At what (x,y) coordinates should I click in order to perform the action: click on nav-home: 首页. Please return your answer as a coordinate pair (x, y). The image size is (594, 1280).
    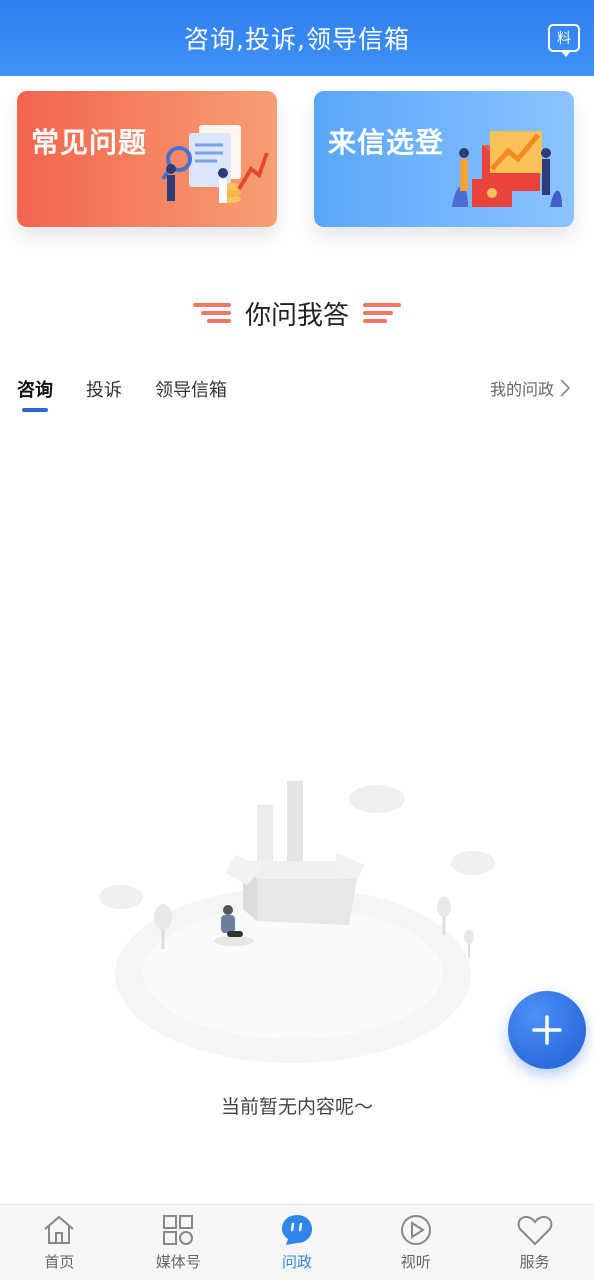
    Looking at the image, I should click on (59, 1242).